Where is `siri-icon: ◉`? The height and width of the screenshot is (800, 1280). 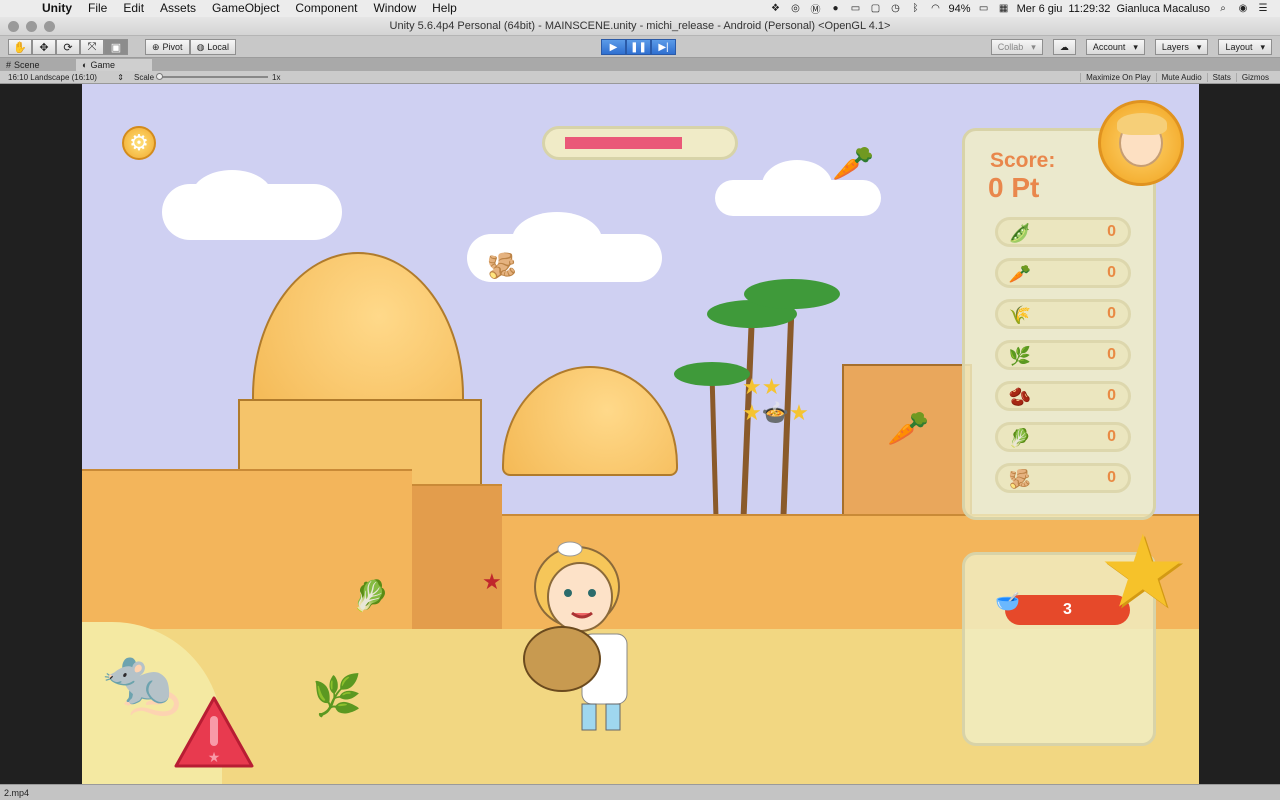
siri-icon: ◉ is located at coordinates (1243, 8).